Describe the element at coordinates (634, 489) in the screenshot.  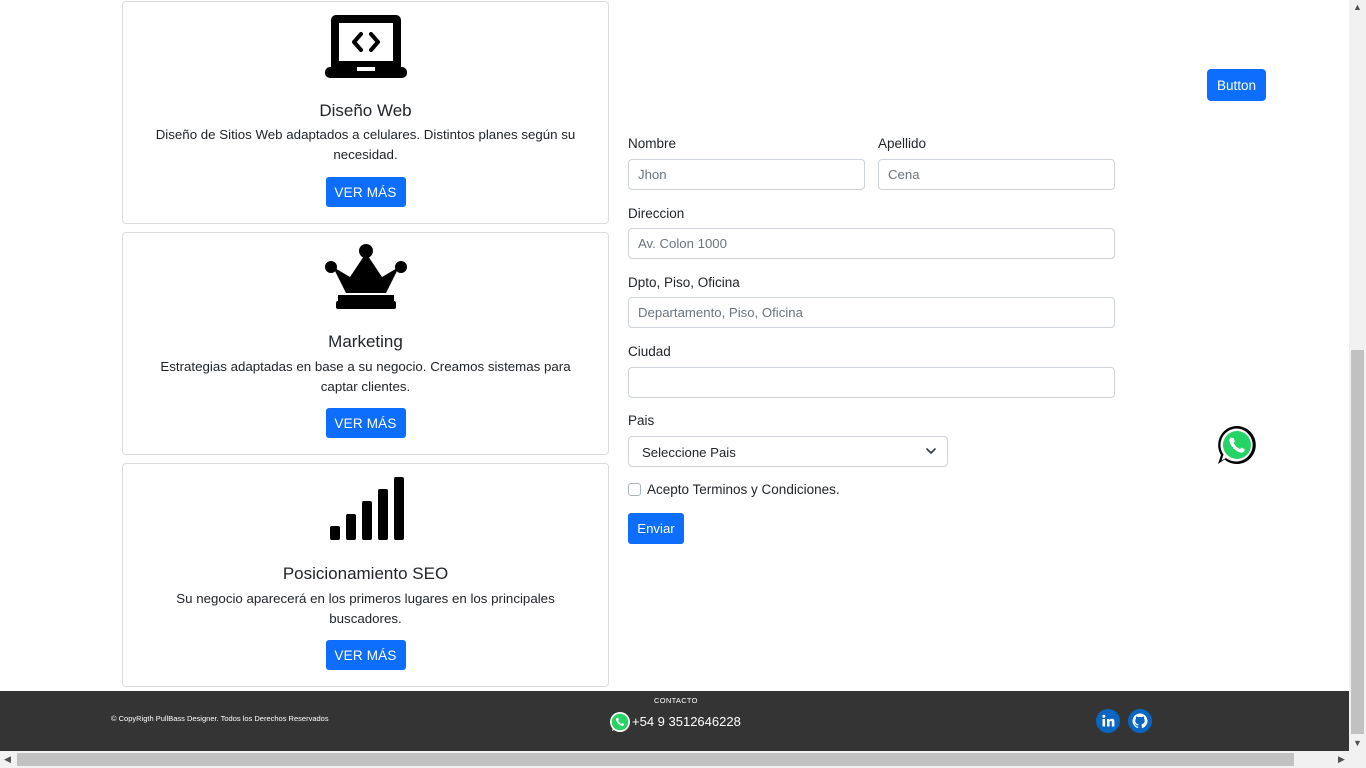
I see `terms-checkbox` at that location.